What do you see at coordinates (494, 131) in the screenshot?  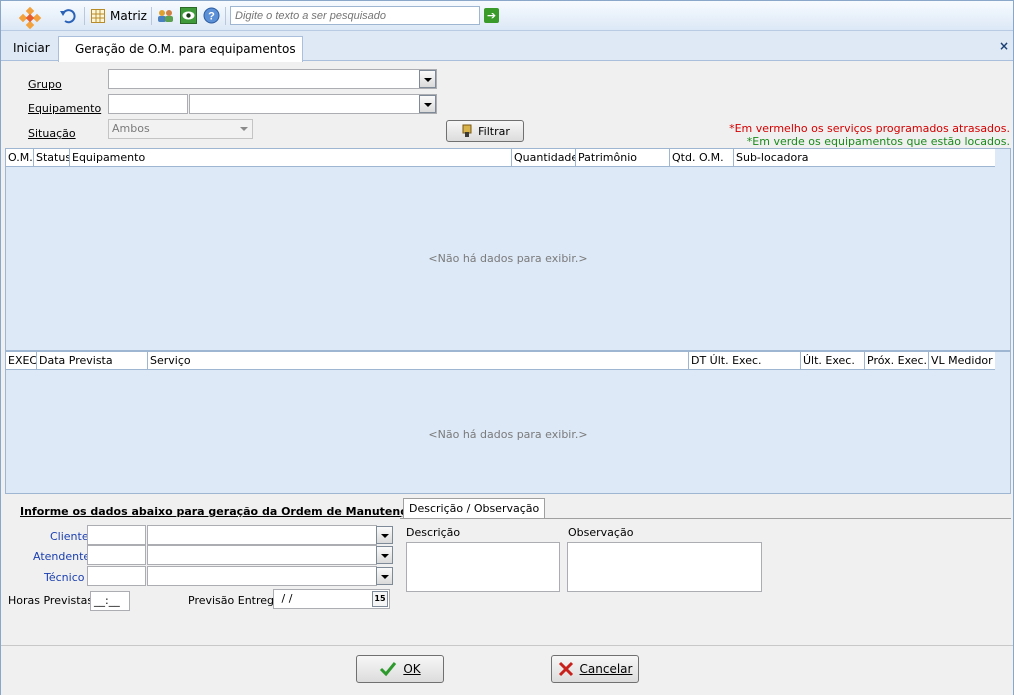 I see `filtrar-label: Filtrar` at bounding box center [494, 131].